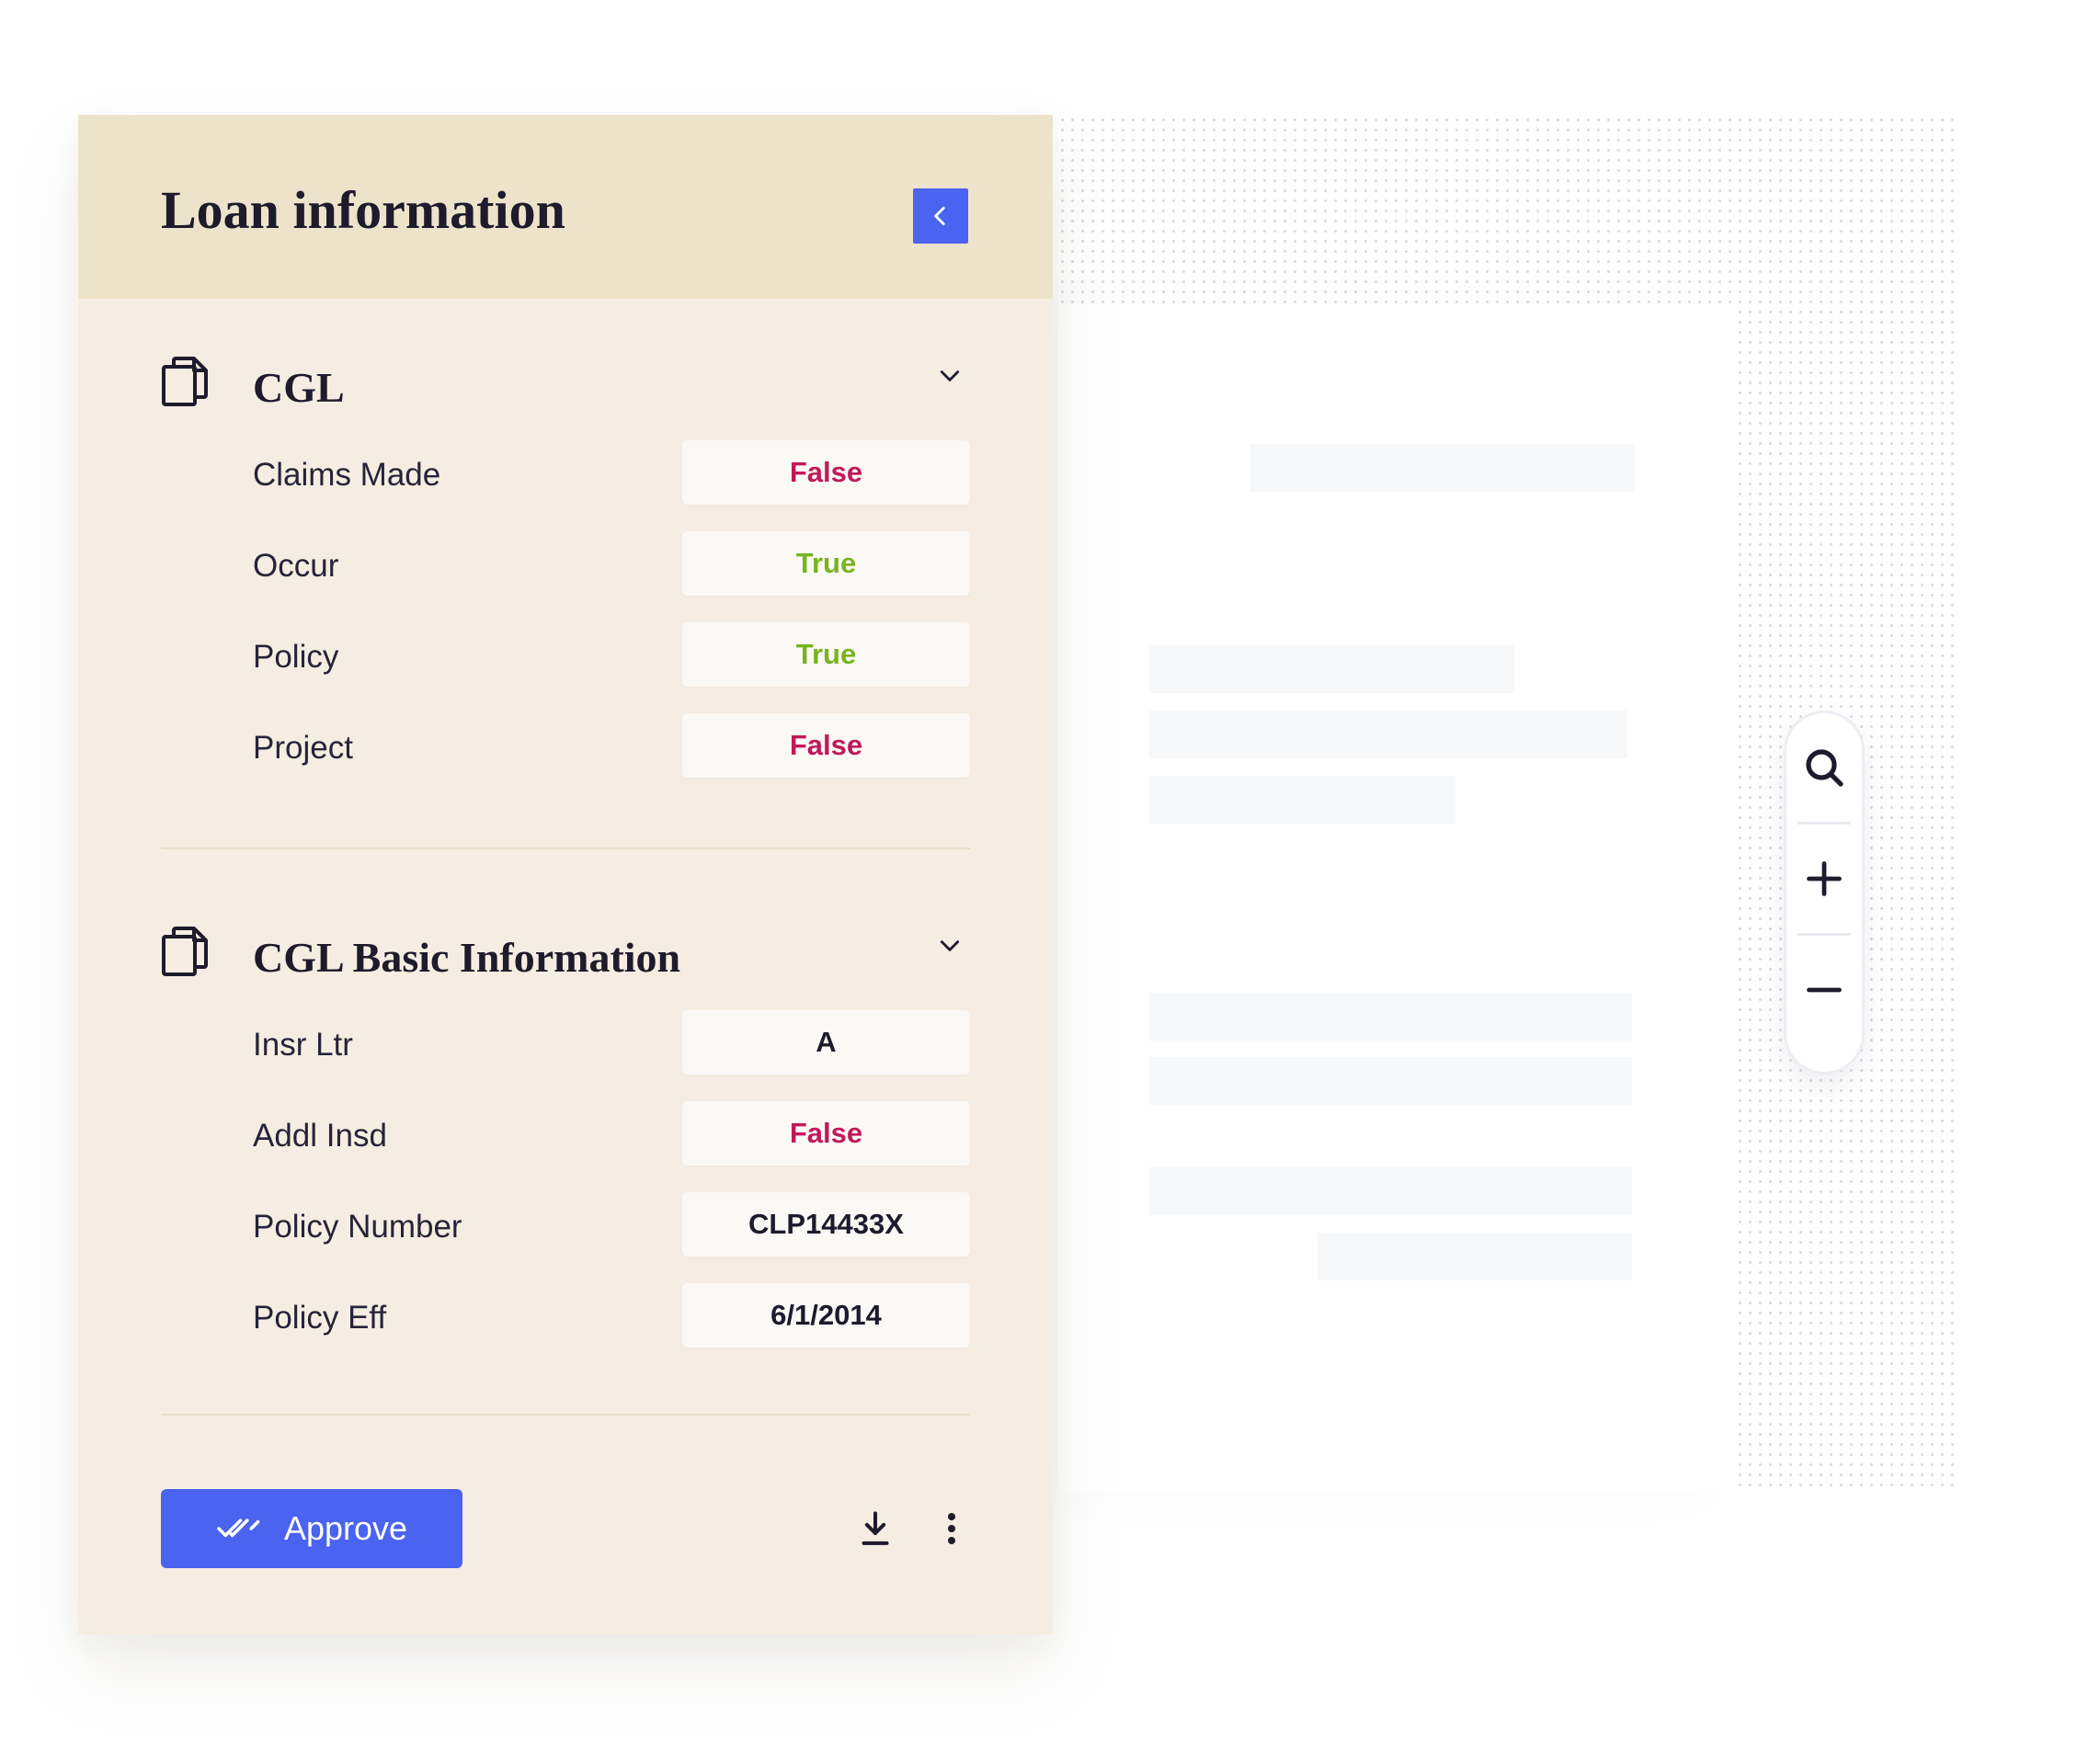 The height and width of the screenshot is (1763, 2100). What do you see at coordinates (345, 1528) in the screenshot?
I see `approve-label: Approve` at bounding box center [345, 1528].